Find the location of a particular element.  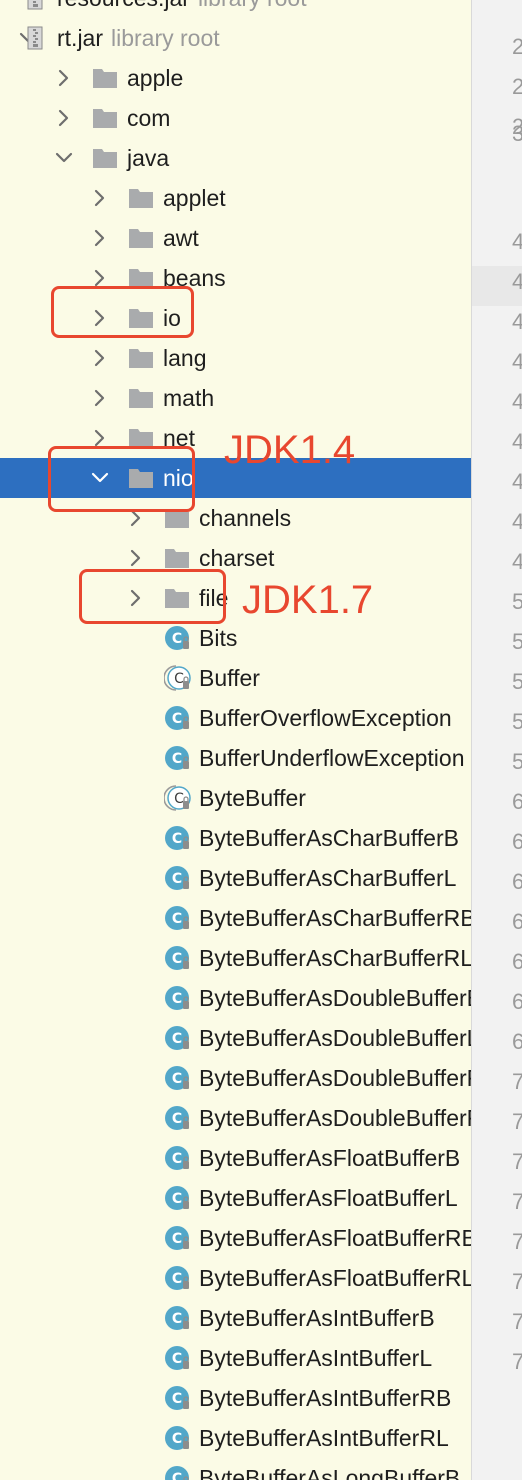

tree-node-label: channels is located at coordinates (245, 518).